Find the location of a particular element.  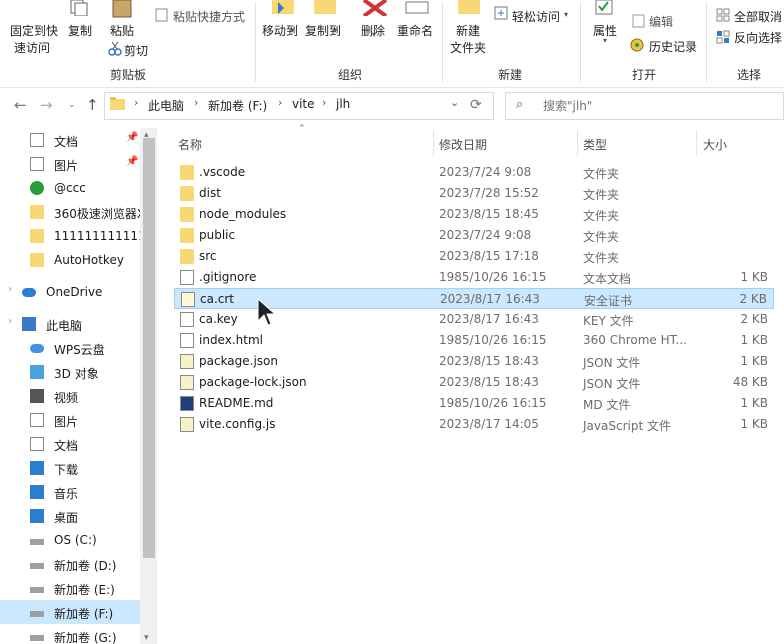

copy-button: 复制 is located at coordinates (80, 30).